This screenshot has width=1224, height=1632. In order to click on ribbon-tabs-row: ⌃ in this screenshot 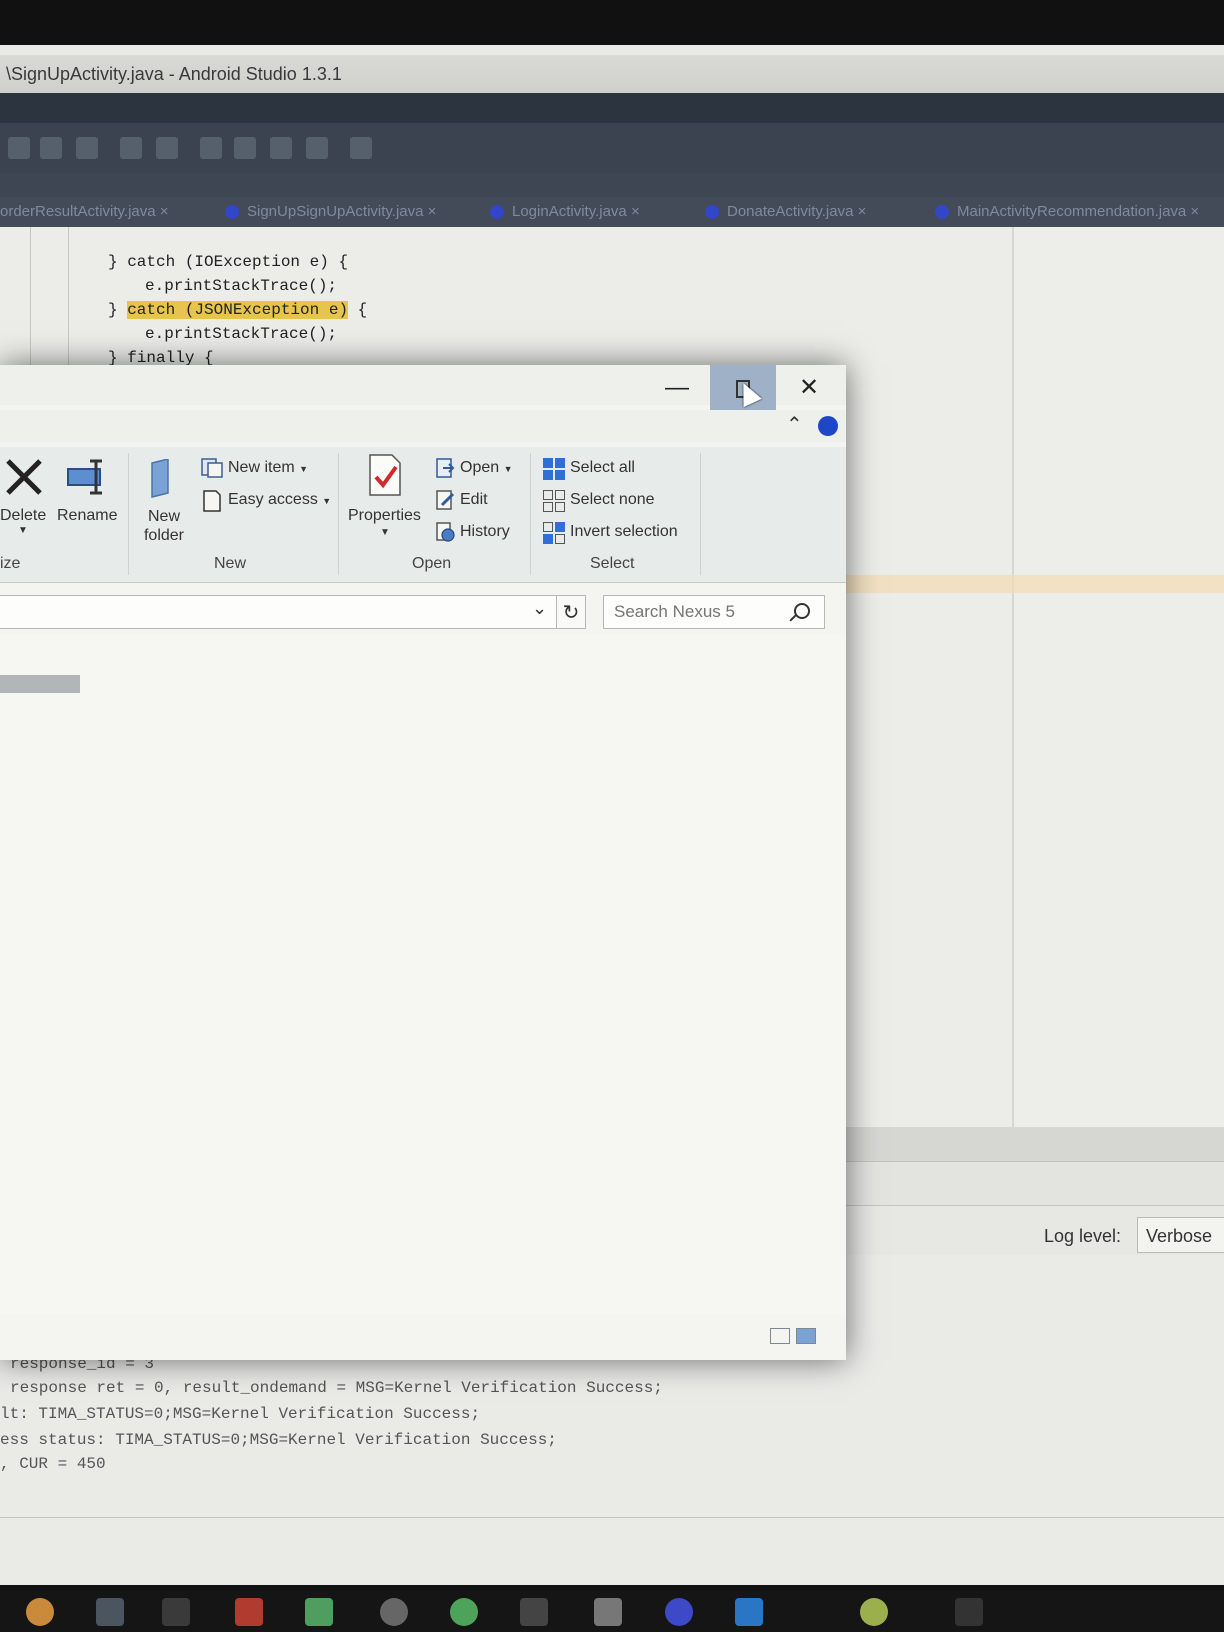, I will do `click(423, 426)`.